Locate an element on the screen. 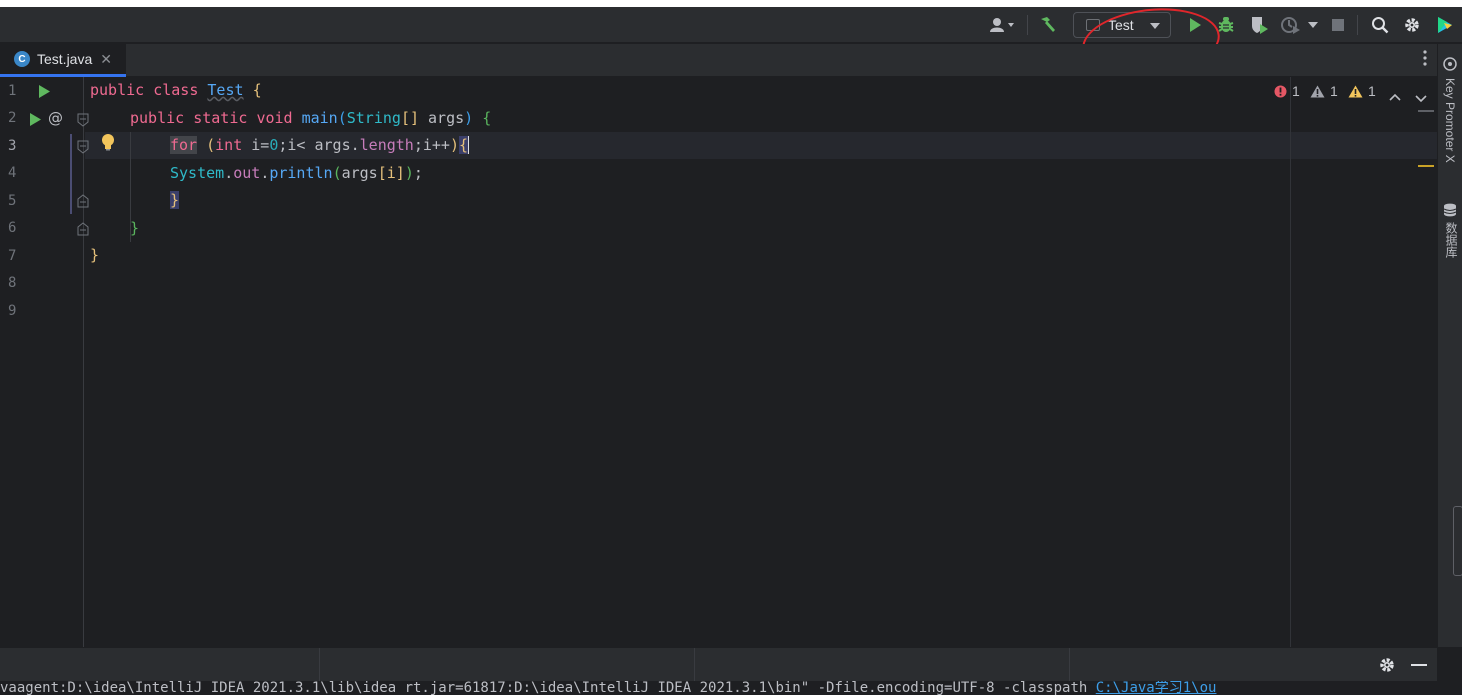  profile-dropdown-icon is located at coordinates (1313, 25).